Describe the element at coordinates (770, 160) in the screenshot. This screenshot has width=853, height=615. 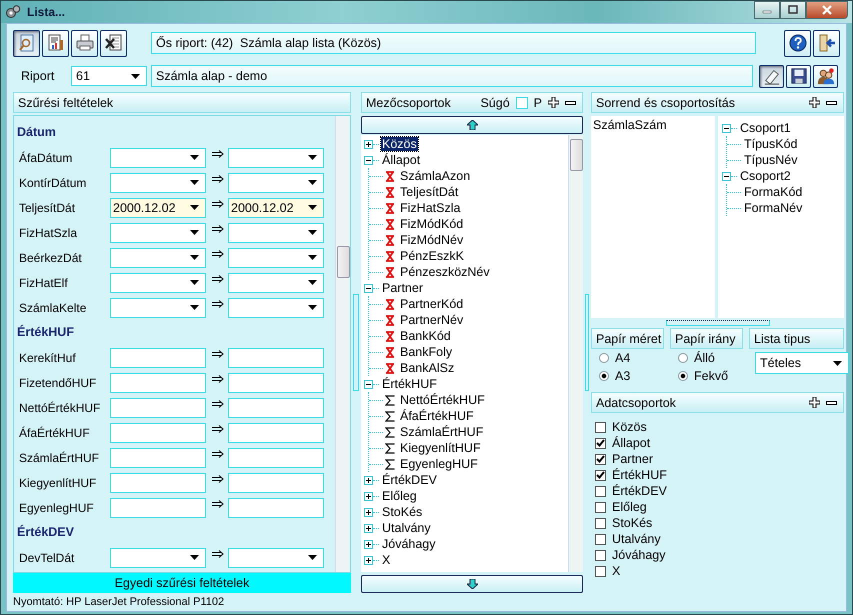
I see `group-field: TípusNév` at that location.